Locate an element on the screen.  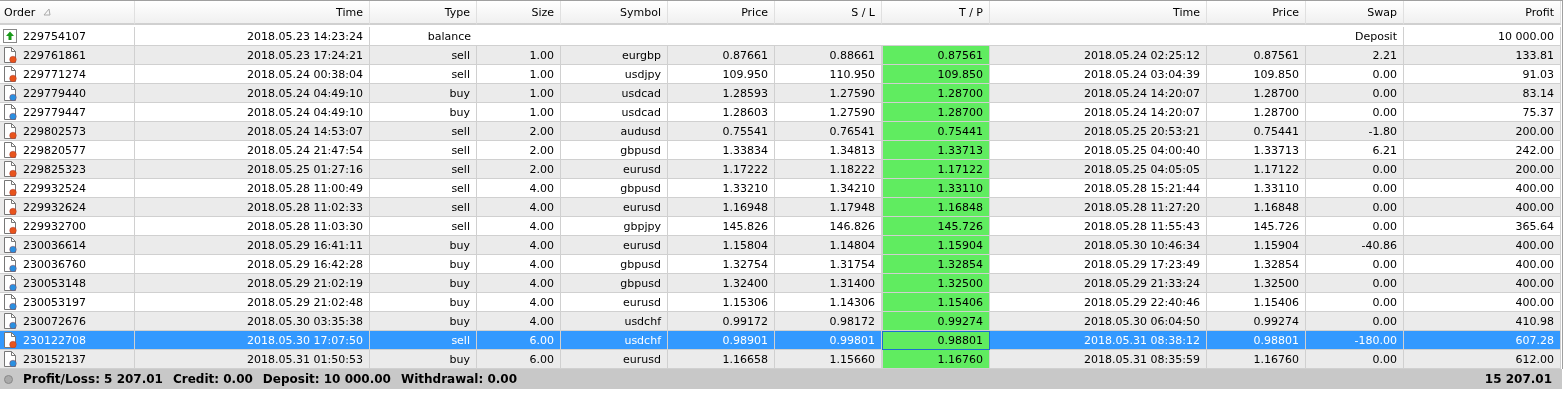
column-header: Symbol is located at coordinates (614, 13).